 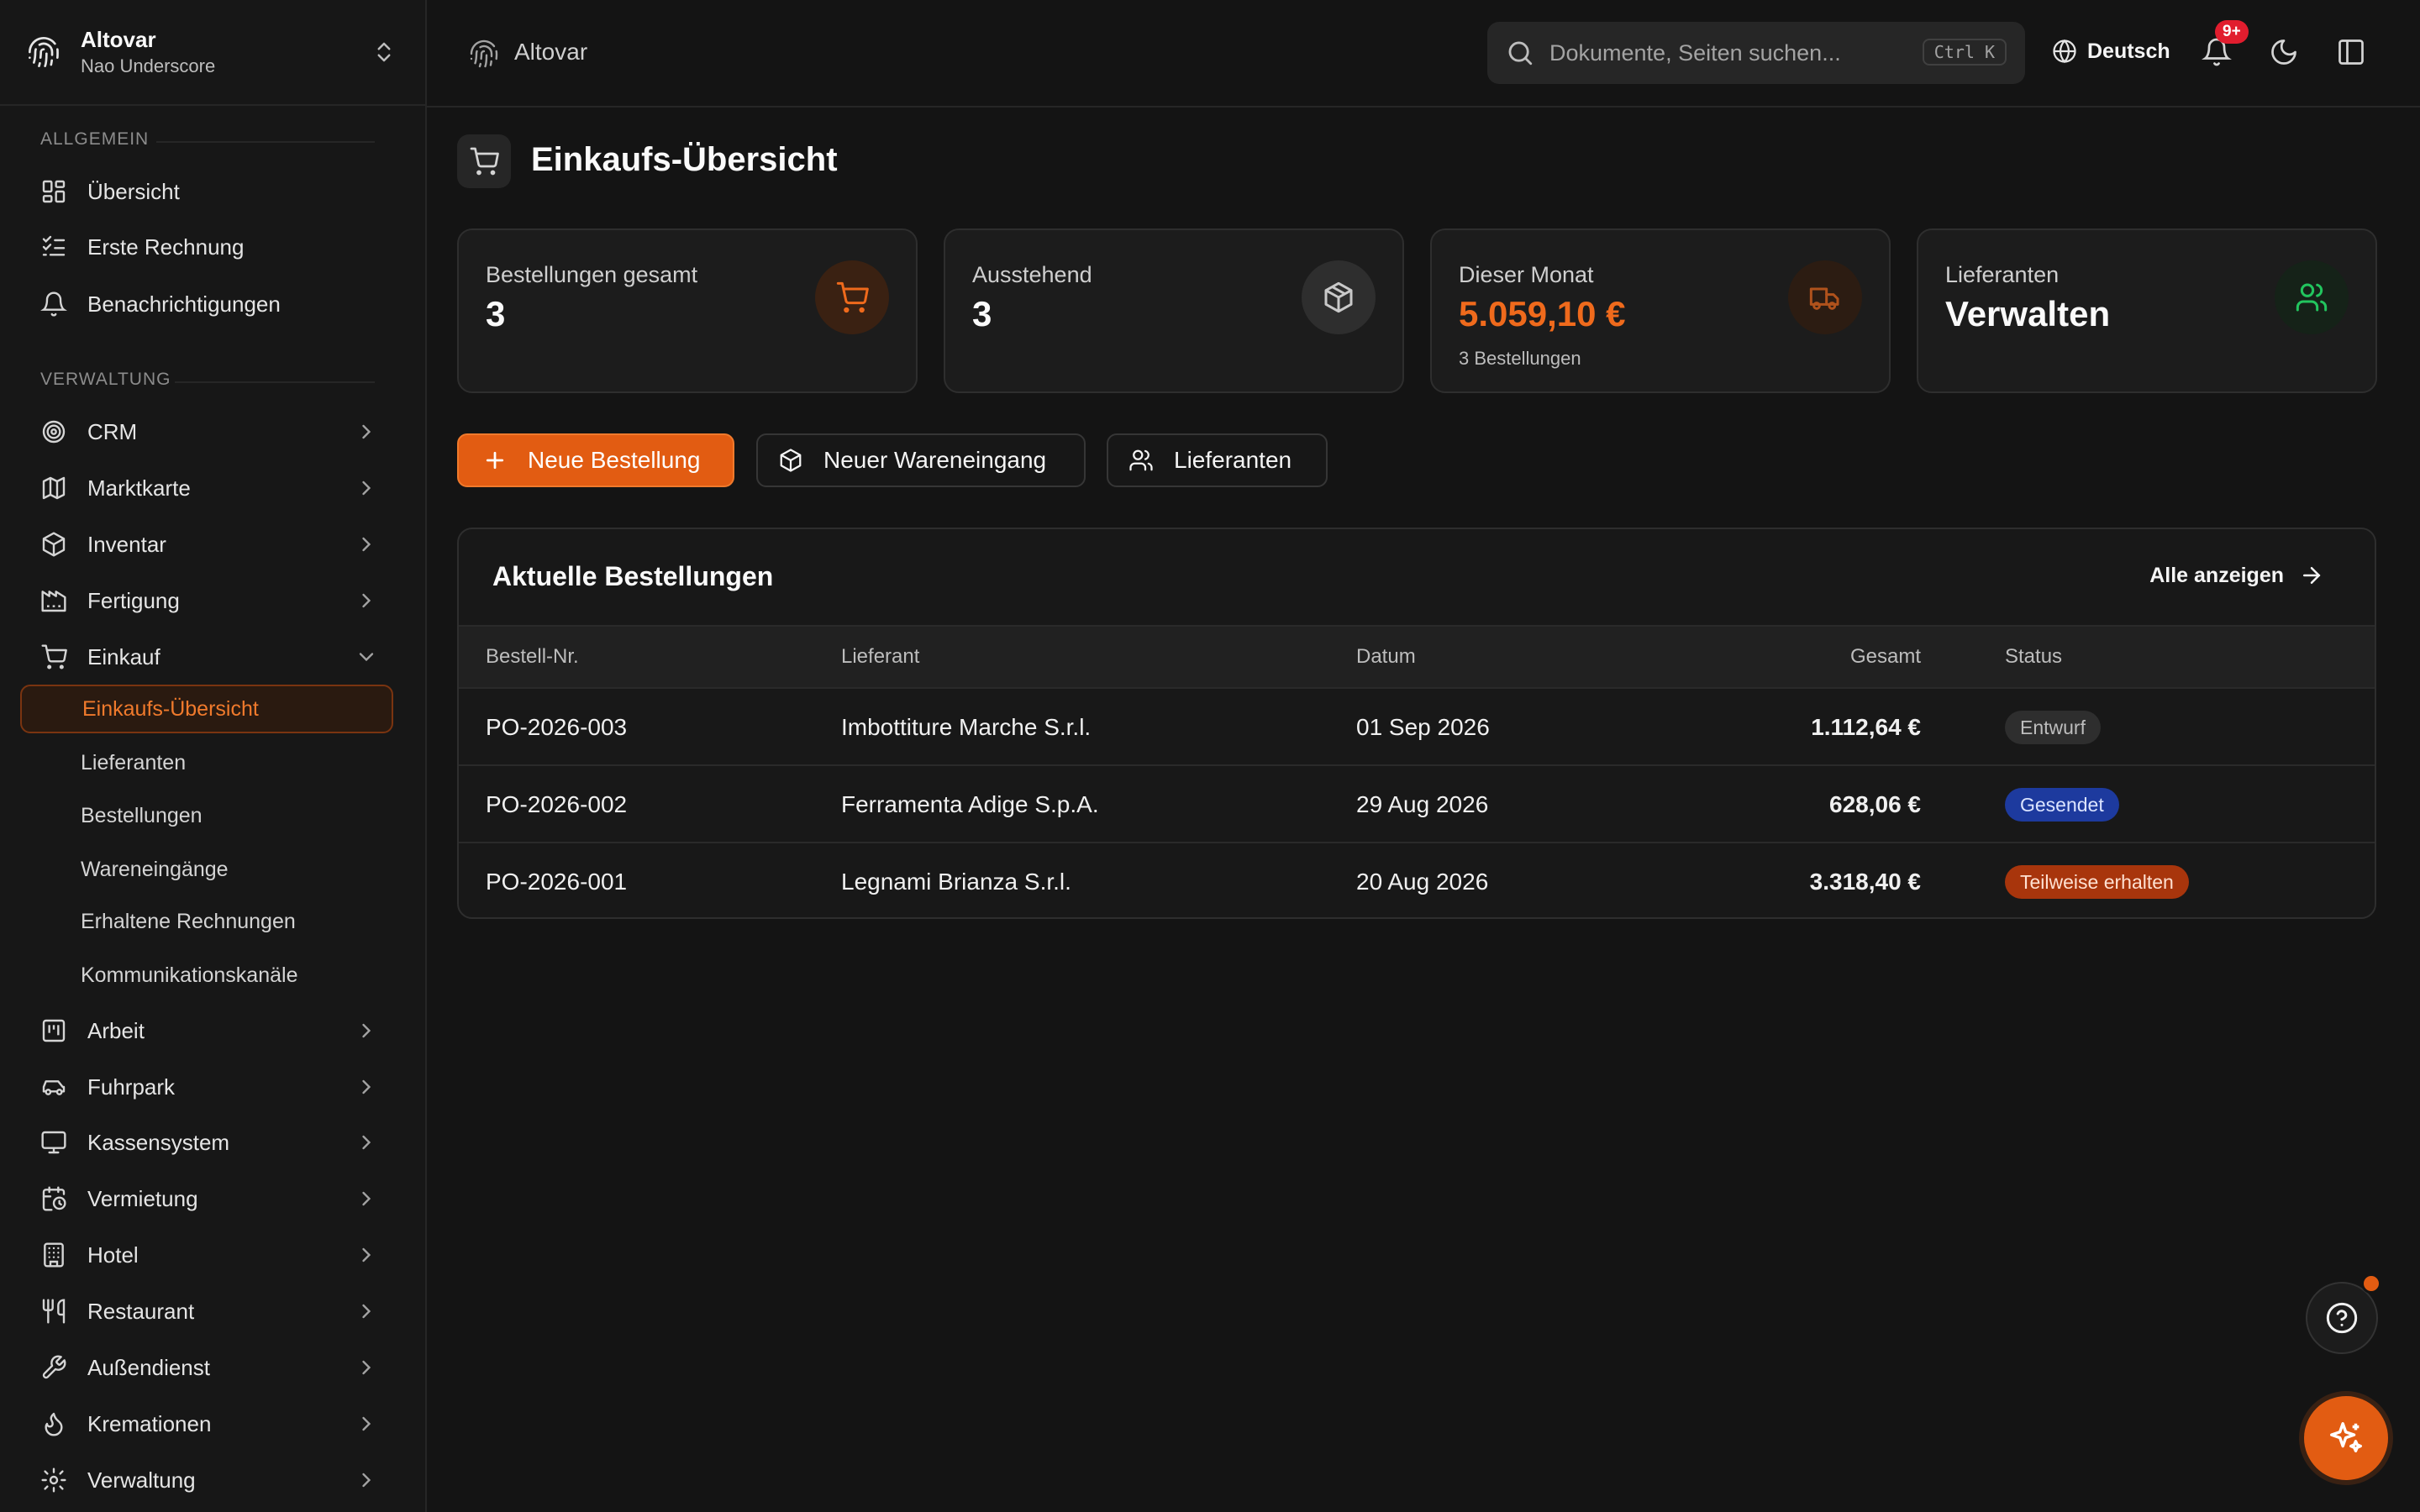 I want to click on sidebar-item-cremations: Kremationen, so click(x=210, y=1423).